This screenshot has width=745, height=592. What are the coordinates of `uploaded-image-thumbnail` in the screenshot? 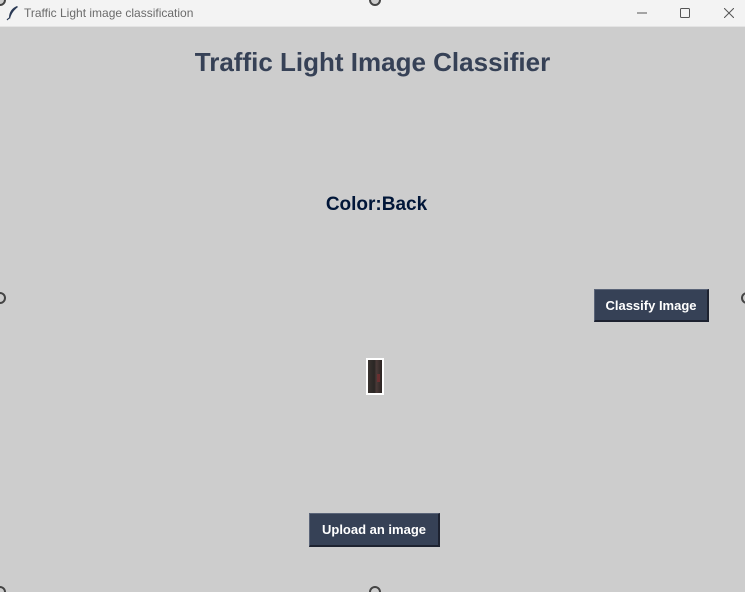 It's located at (375, 376).